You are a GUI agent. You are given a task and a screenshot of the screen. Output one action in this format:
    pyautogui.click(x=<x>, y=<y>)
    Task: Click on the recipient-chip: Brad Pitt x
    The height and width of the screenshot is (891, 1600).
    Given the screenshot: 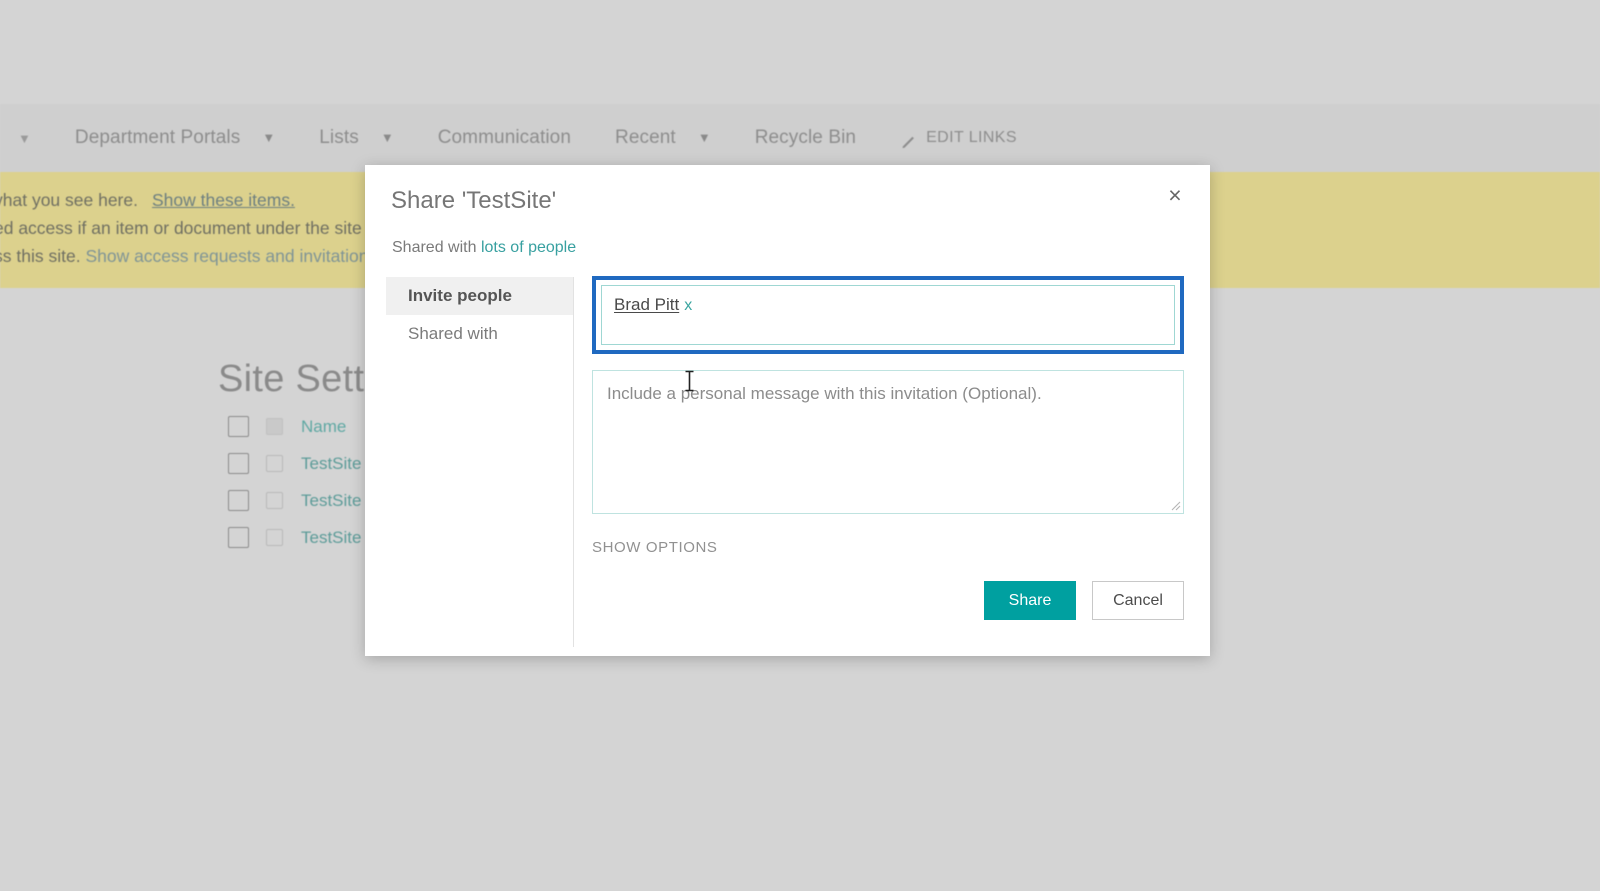 What is the action you would take?
    pyautogui.click(x=653, y=305)
    